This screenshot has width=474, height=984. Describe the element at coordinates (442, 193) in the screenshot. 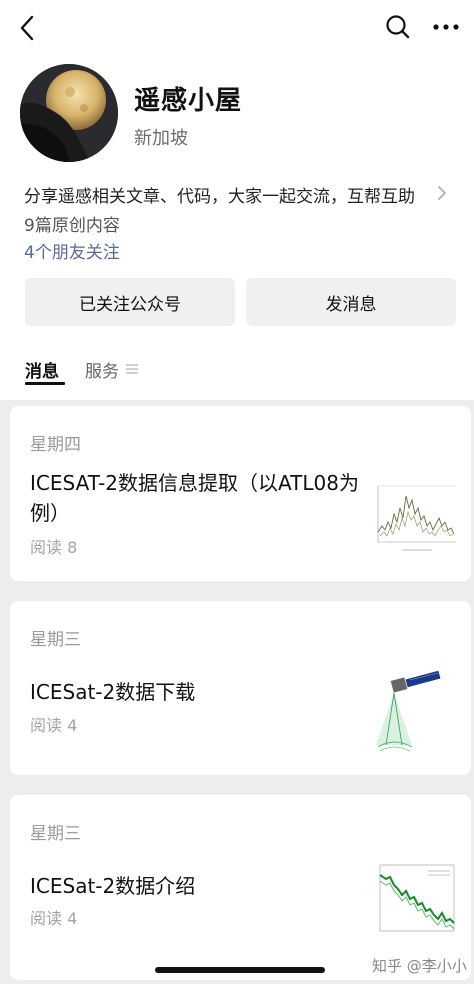

I see `chevron-right-icon` at that location.